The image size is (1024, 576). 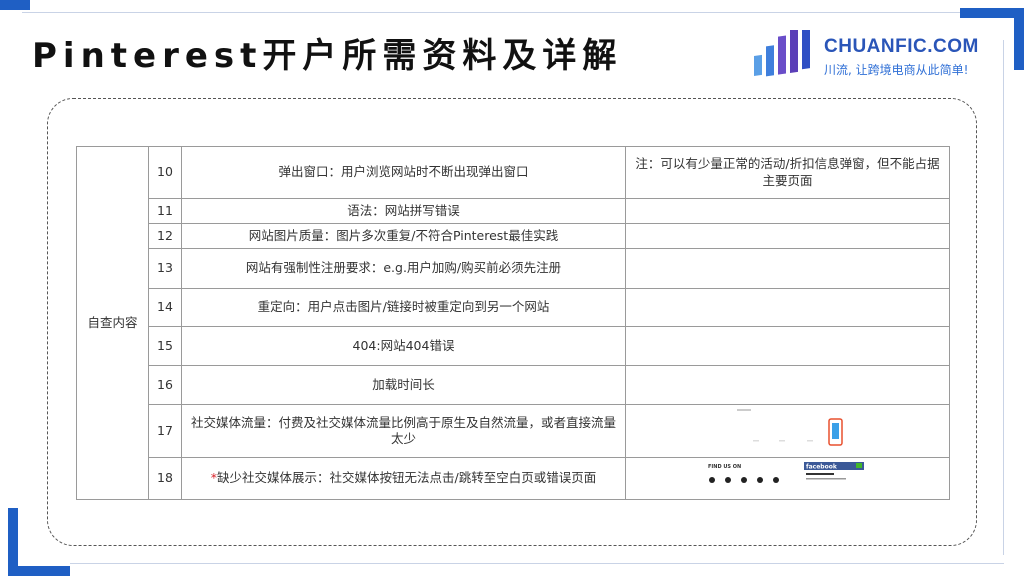 I want to click on row-description: 社交媒体流量：付费及社交媒体流量比例高于原生及自然流量，或者直接流量太少, so click(x=403, y=431).